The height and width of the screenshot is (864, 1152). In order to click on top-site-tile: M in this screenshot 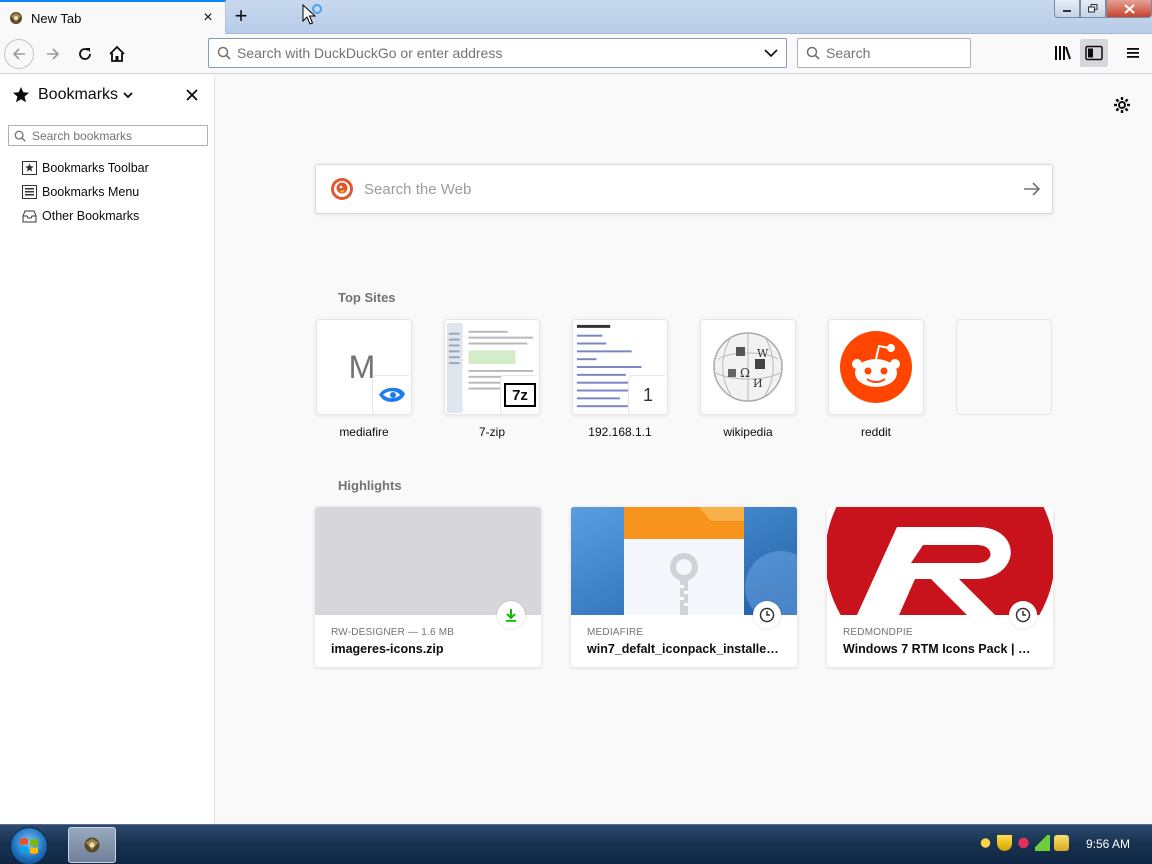, I will do `click(364, 367)`.